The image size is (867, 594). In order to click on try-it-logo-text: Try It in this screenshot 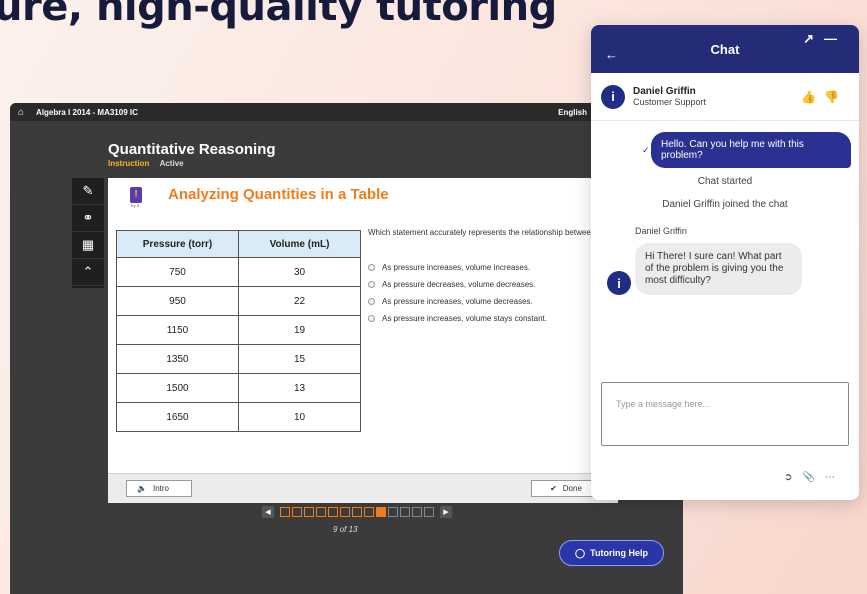, I will do `click(134, 205)`.